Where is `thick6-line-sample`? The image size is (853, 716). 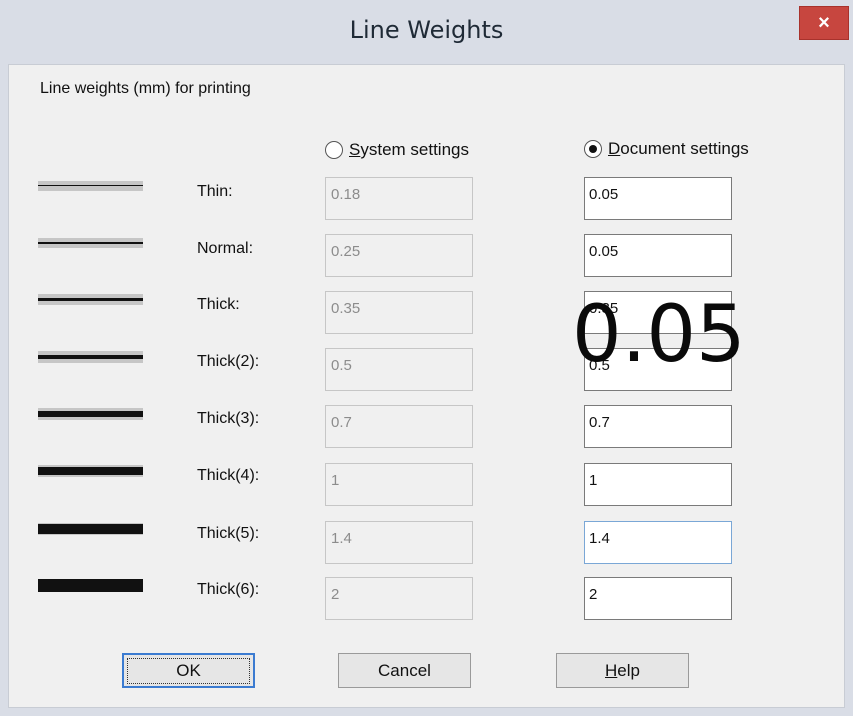
thick6-line-sample is located at coordinates (90, 585).